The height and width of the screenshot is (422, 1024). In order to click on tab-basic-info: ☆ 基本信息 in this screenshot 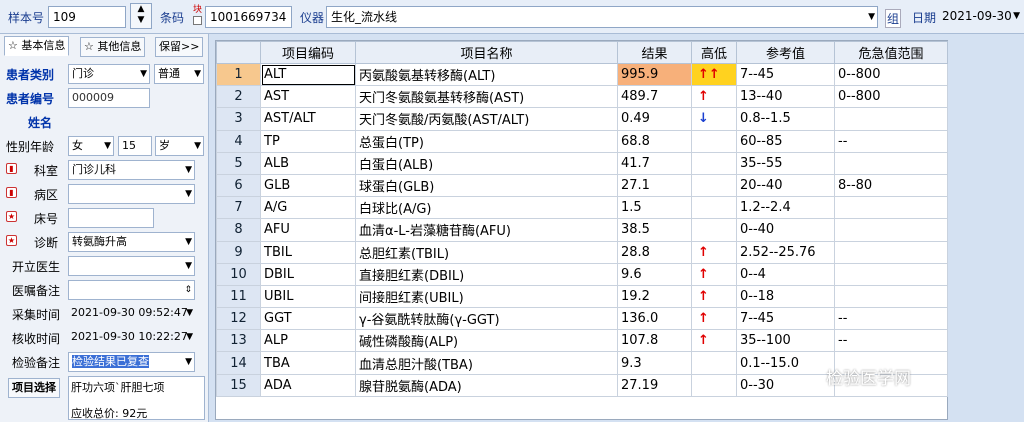, I will do `click(37, 46)`.